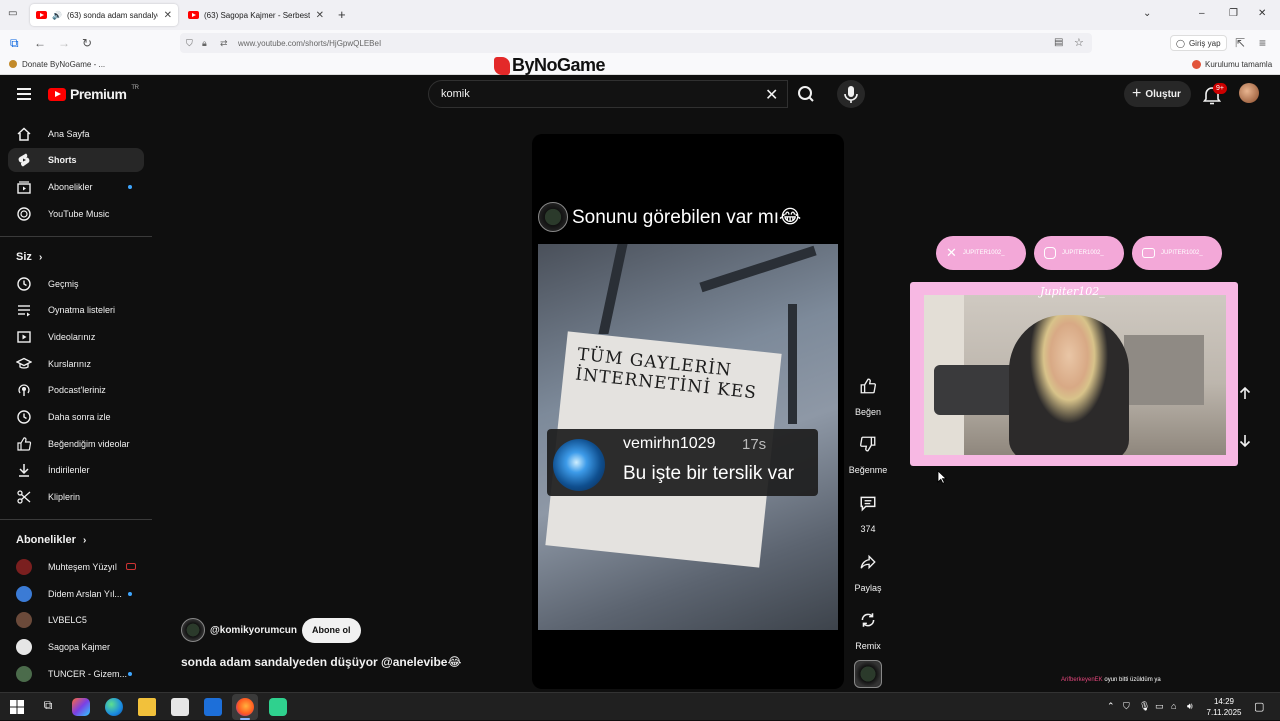  What do you see at coordinates (76, 497) in the screenshot?
I see `sidebar-item-clips: Kliplerin` at bounding box center [76, 497].